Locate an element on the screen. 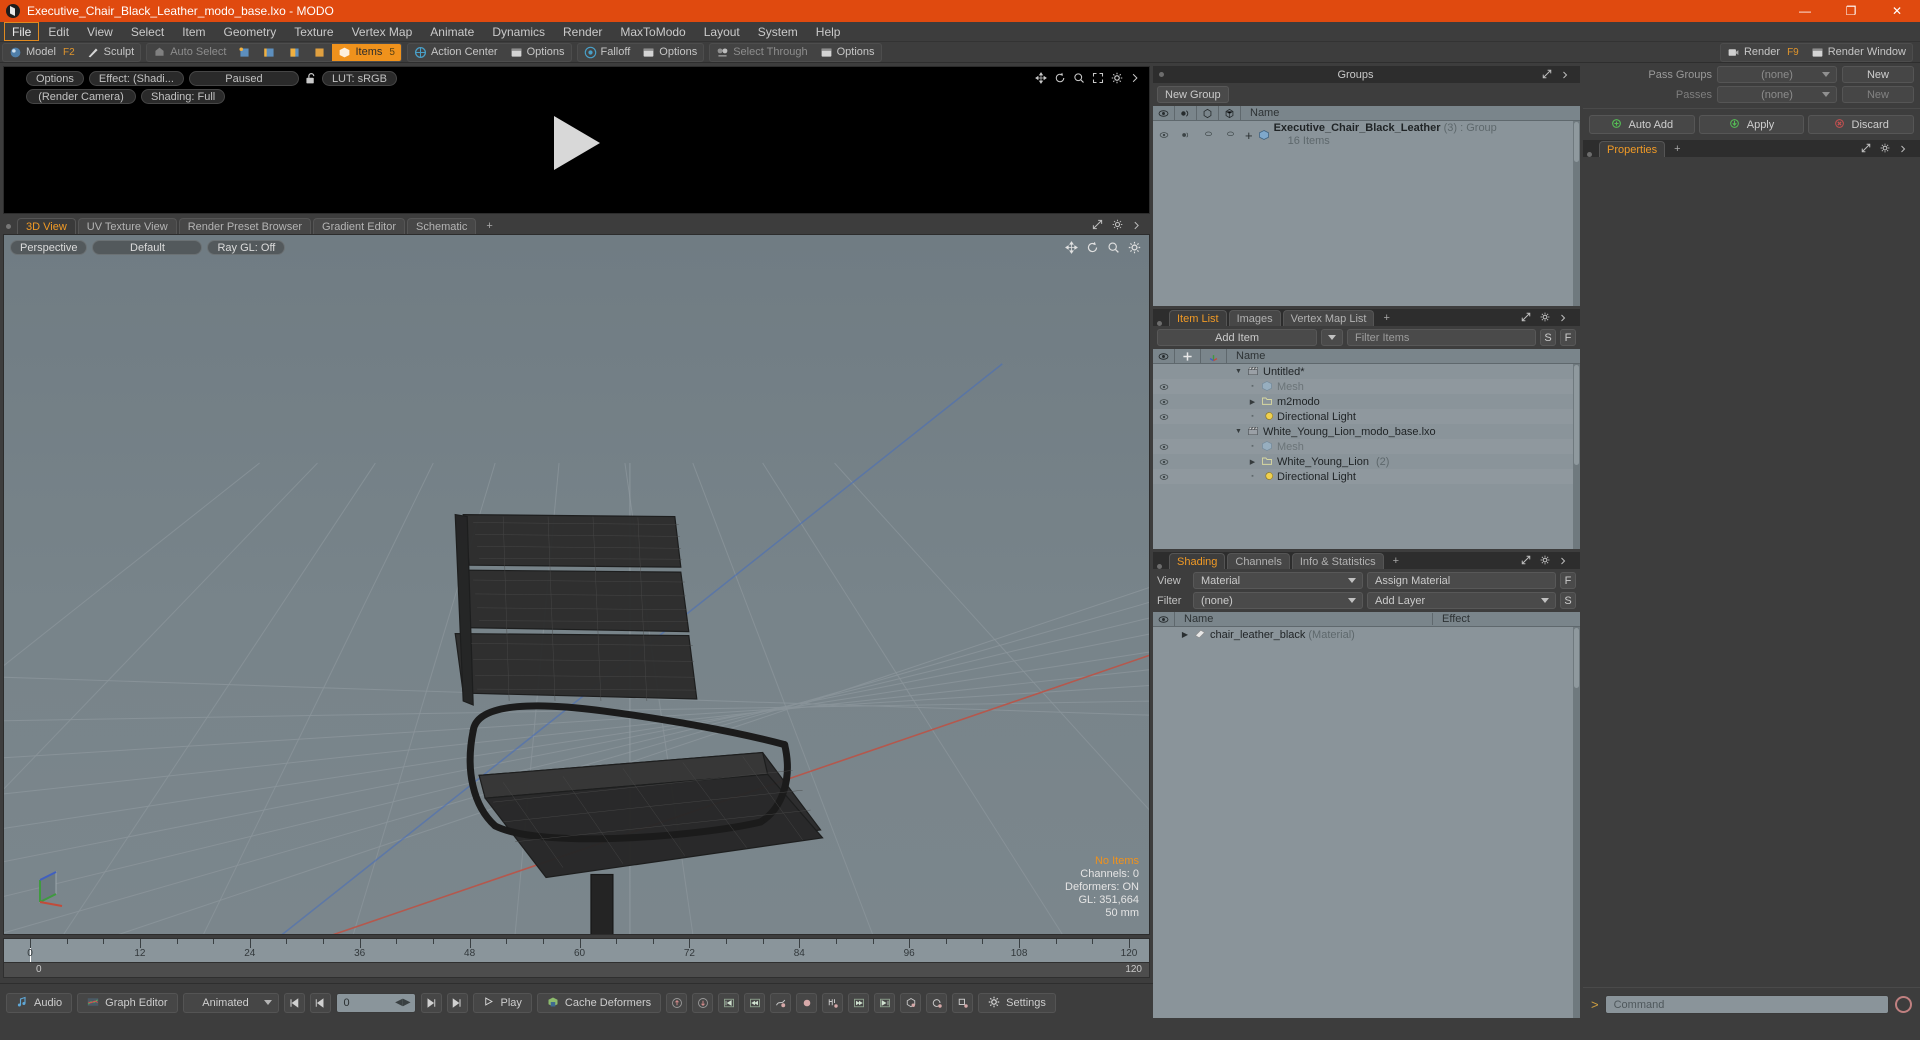  fit-icon is located at coordinates (1098, 78).